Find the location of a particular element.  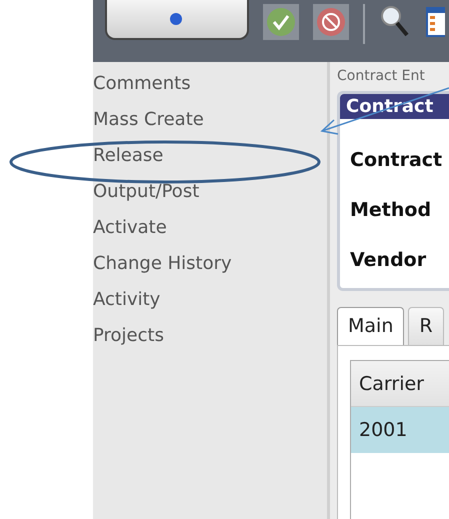

toolbar-button is located at coordinates (177, 20).